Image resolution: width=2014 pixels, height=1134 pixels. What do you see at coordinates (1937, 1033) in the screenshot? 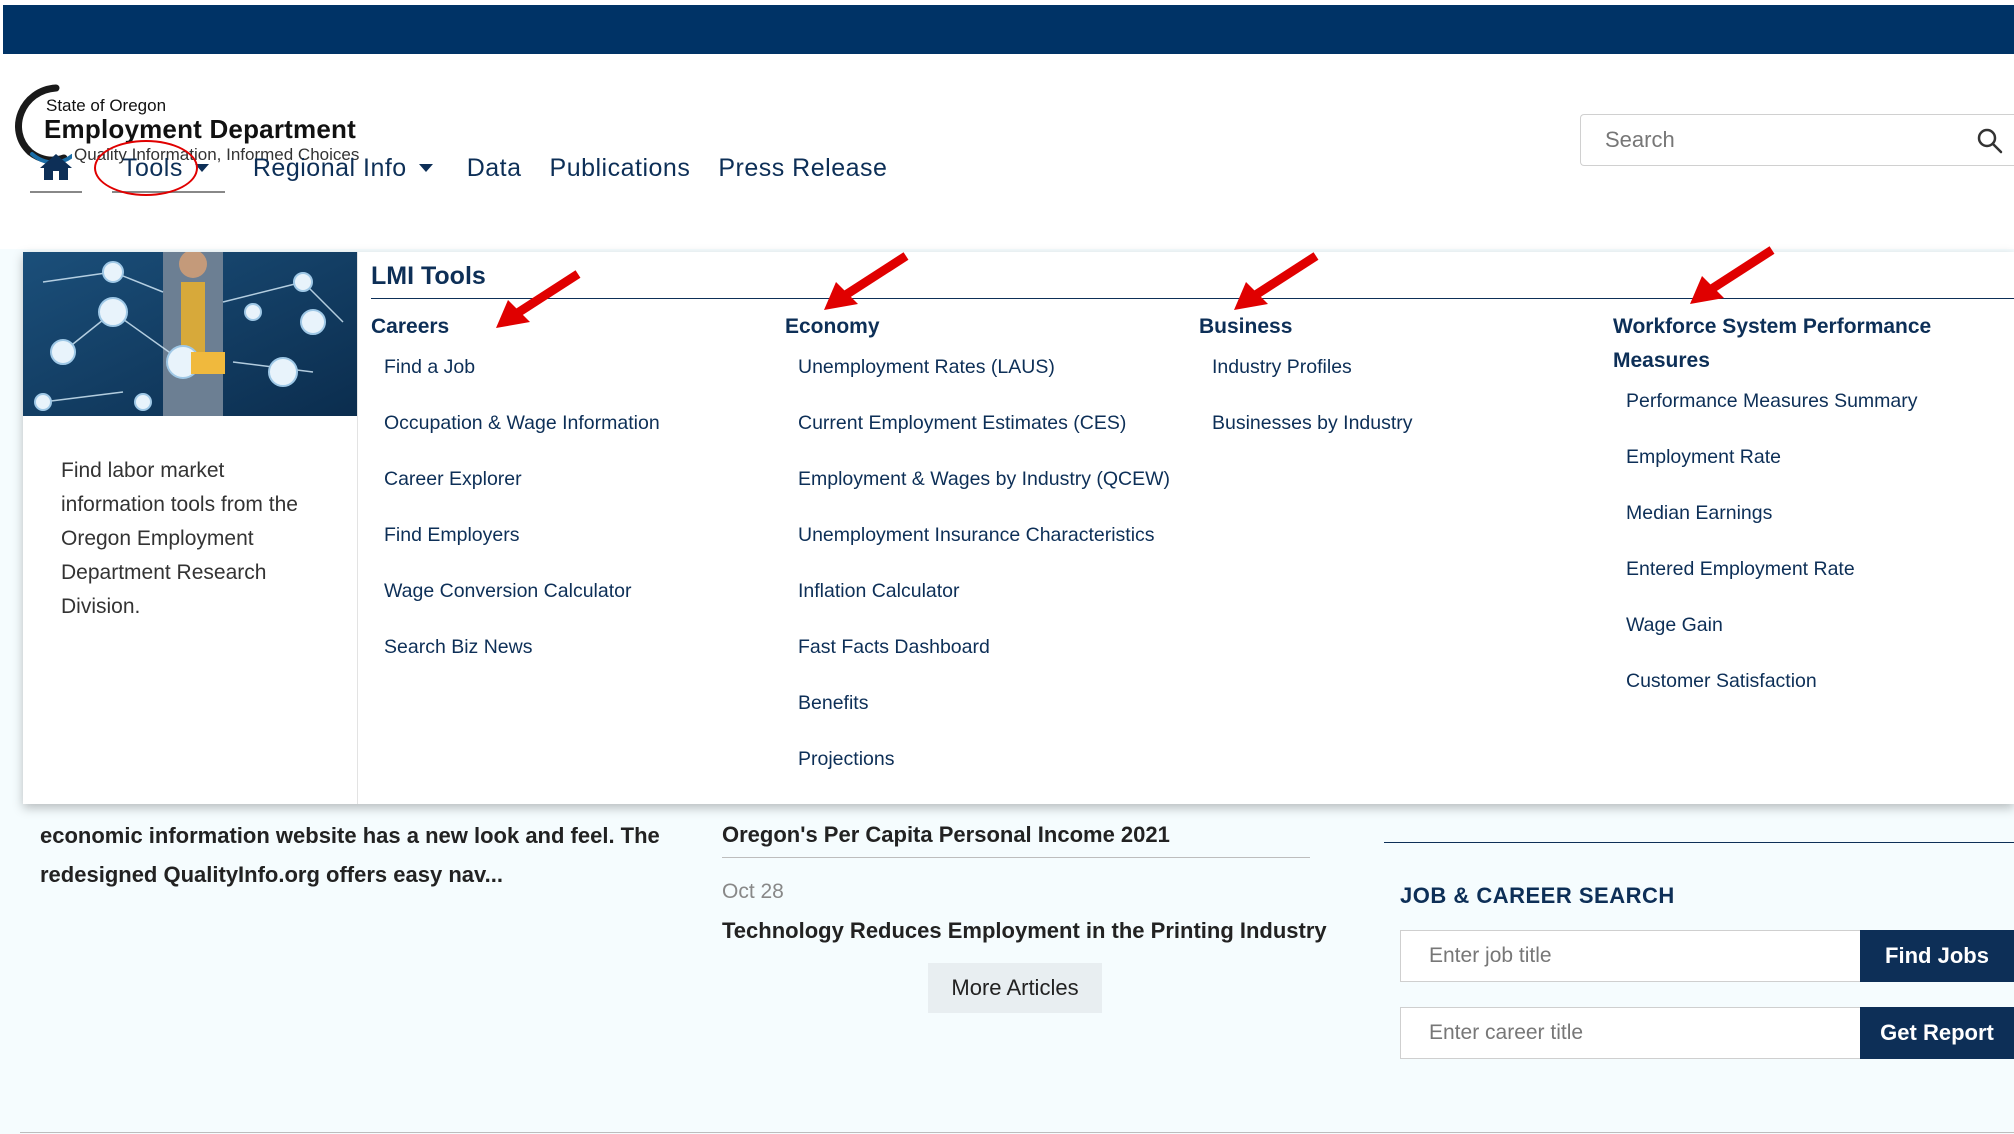
I see `get-report-button: Get Report` at bounding box center [1937, 1033].